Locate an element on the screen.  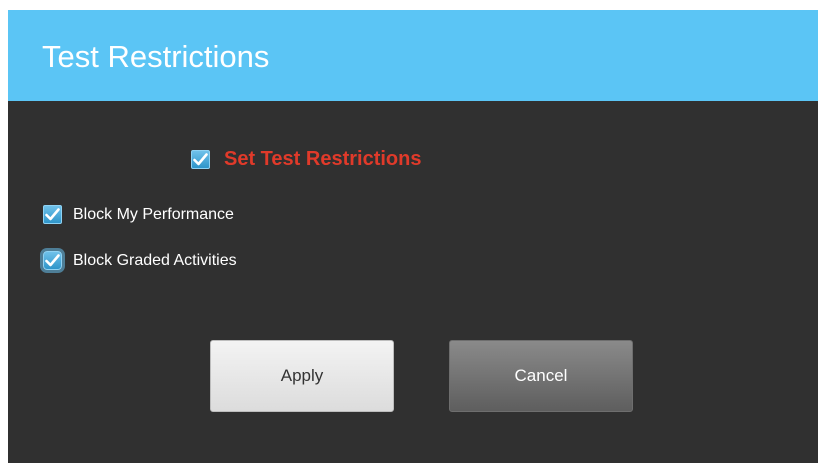
set-test-restrictions-label: Set Test Restrictions is located at coordinates (323, 159).